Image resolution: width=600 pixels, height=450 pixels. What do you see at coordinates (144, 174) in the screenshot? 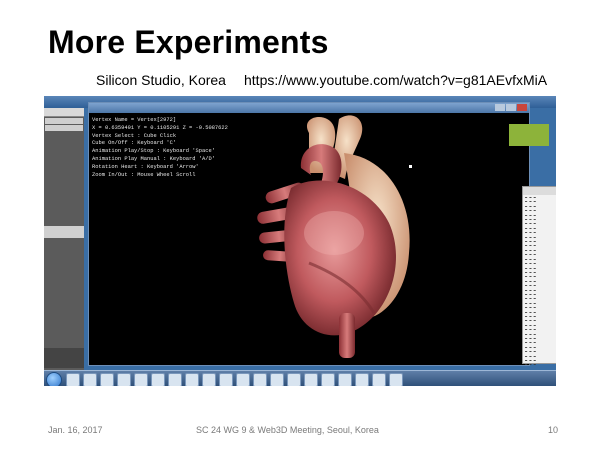
I see `overlay-line: Zoom In/Out : Mouse Wheel Scroll` at bounding box center [144, 174].